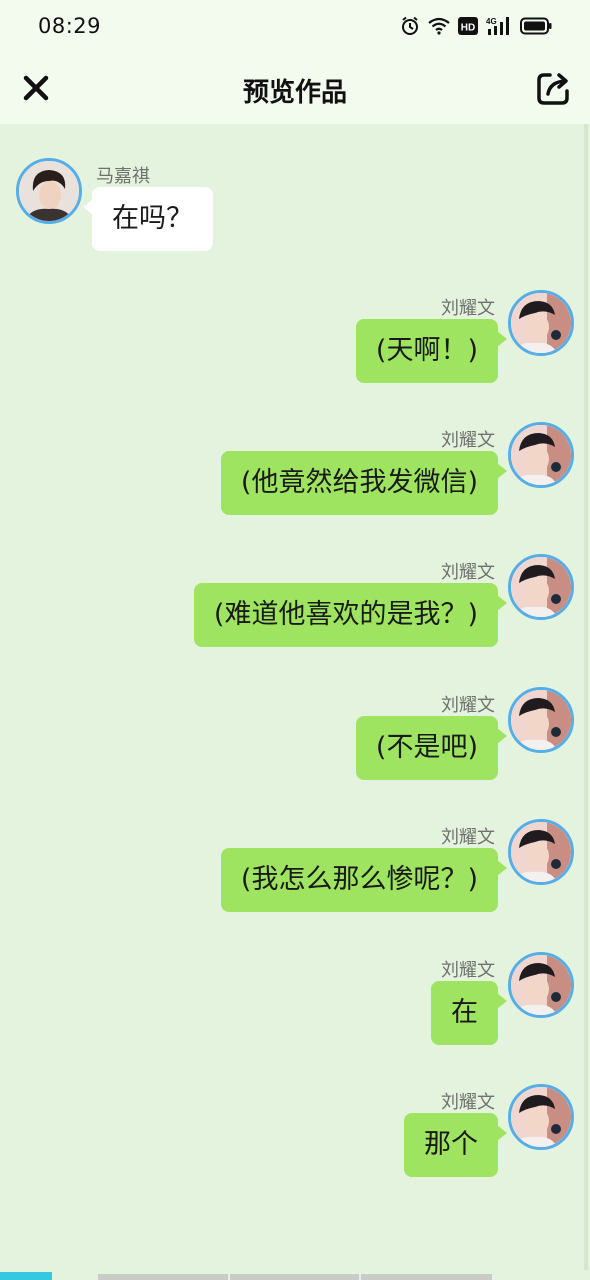 Image resolution: width=590 pixels, height=1280 pixels. Describe the element at coordinates (123, 176) in the screenshot. I see `sender-name: 马嘉祺` at that location.